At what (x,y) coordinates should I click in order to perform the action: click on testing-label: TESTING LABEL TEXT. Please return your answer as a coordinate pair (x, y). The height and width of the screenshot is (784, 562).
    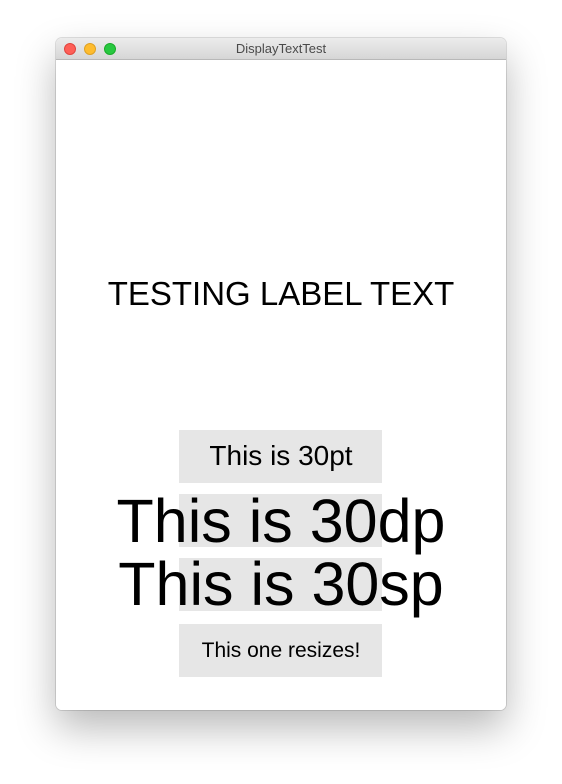
    Looking at the image, I should click on (281, 293).